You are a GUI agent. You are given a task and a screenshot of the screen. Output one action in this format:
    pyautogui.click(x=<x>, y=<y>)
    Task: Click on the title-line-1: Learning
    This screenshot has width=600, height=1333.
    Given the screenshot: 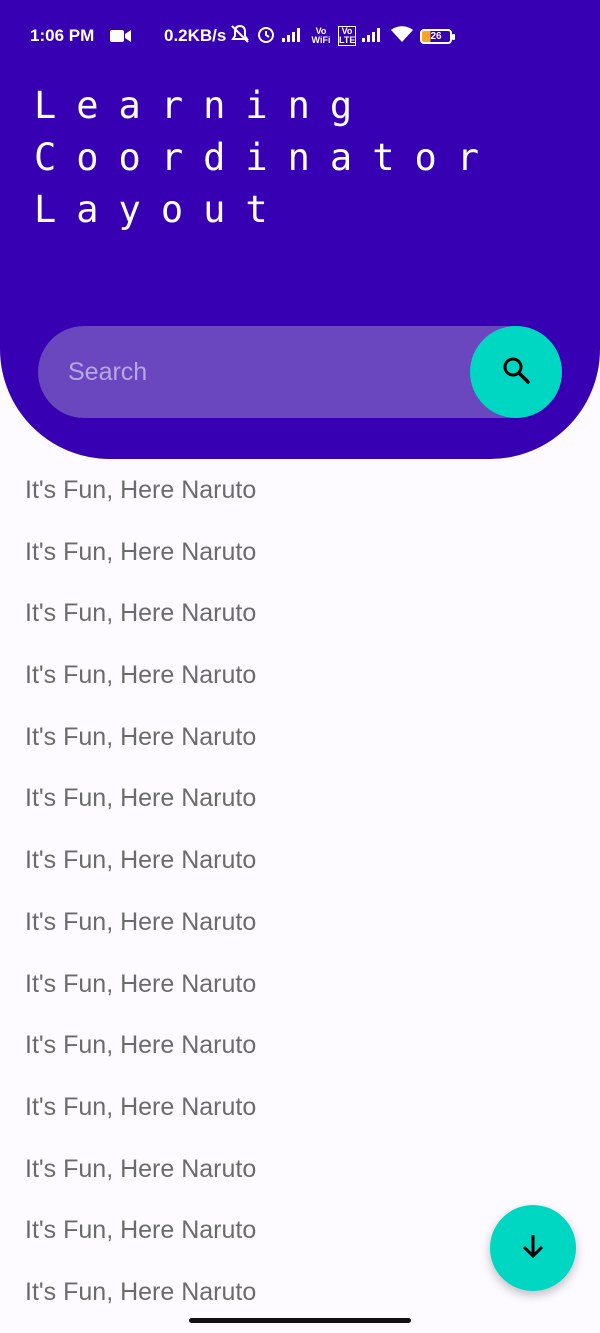 What is the action you would take?
    pyautogui.click(x=203, y=105)
    